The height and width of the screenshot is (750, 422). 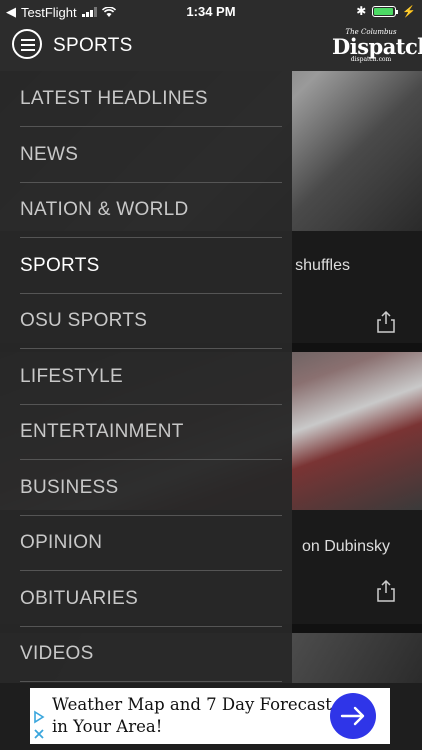 What do you see at coordinates (84, 320) in the screenshot?
I see `menu-item-label: OSU SPORTS` at bounding box center [84, 320].